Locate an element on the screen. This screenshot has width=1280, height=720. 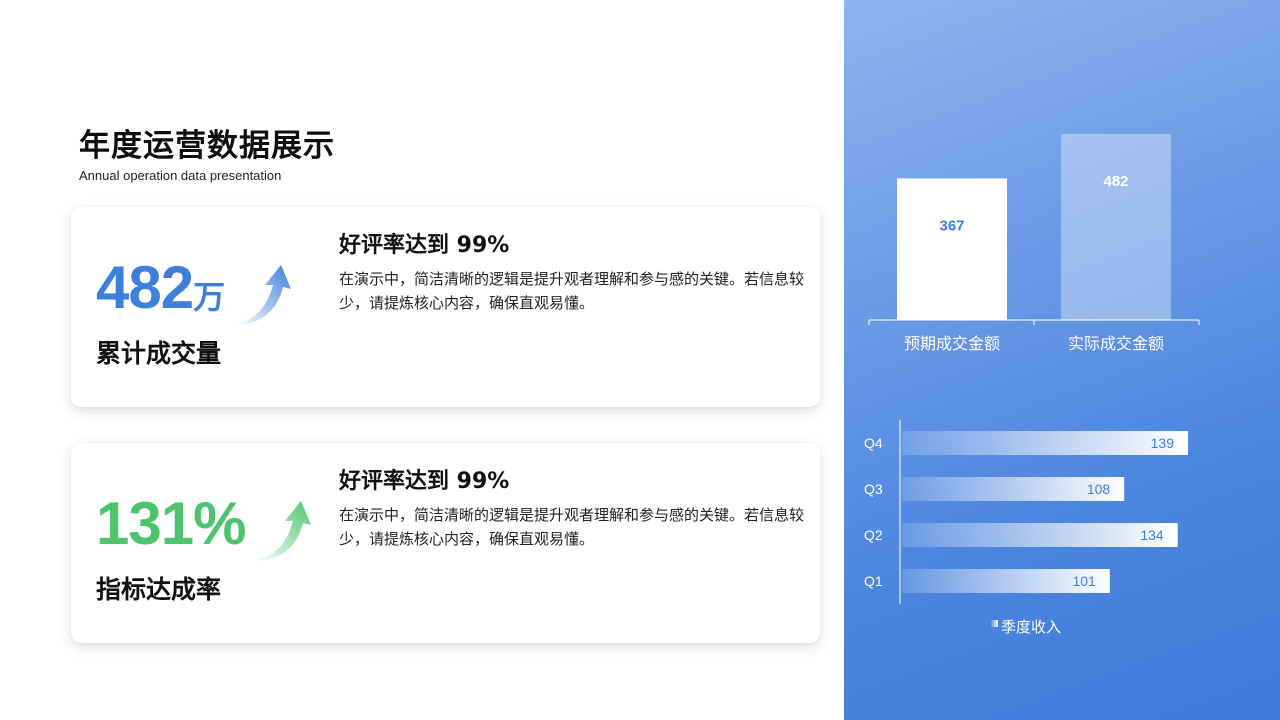
bar-value-label: 108 is located at coordinates (1099, 489).